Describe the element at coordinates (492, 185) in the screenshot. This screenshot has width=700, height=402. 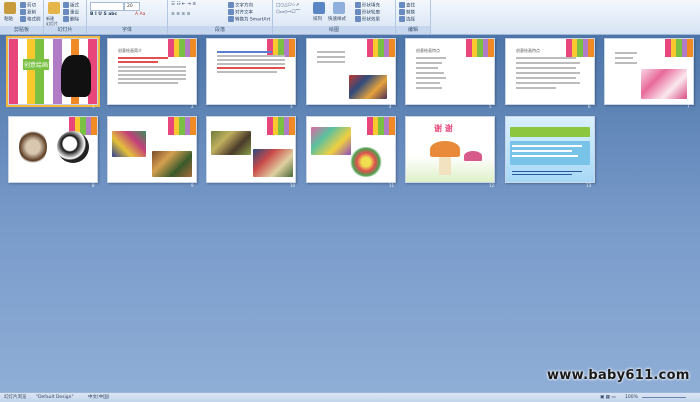
I see `slide-number: 12` at that location.